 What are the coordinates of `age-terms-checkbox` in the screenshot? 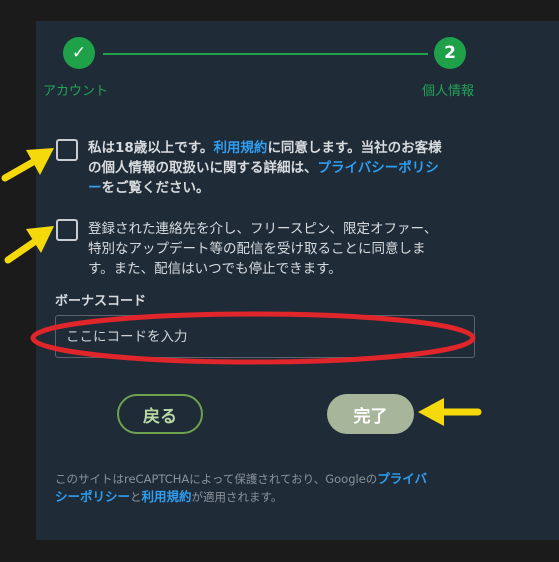 It's located at (67, 150).